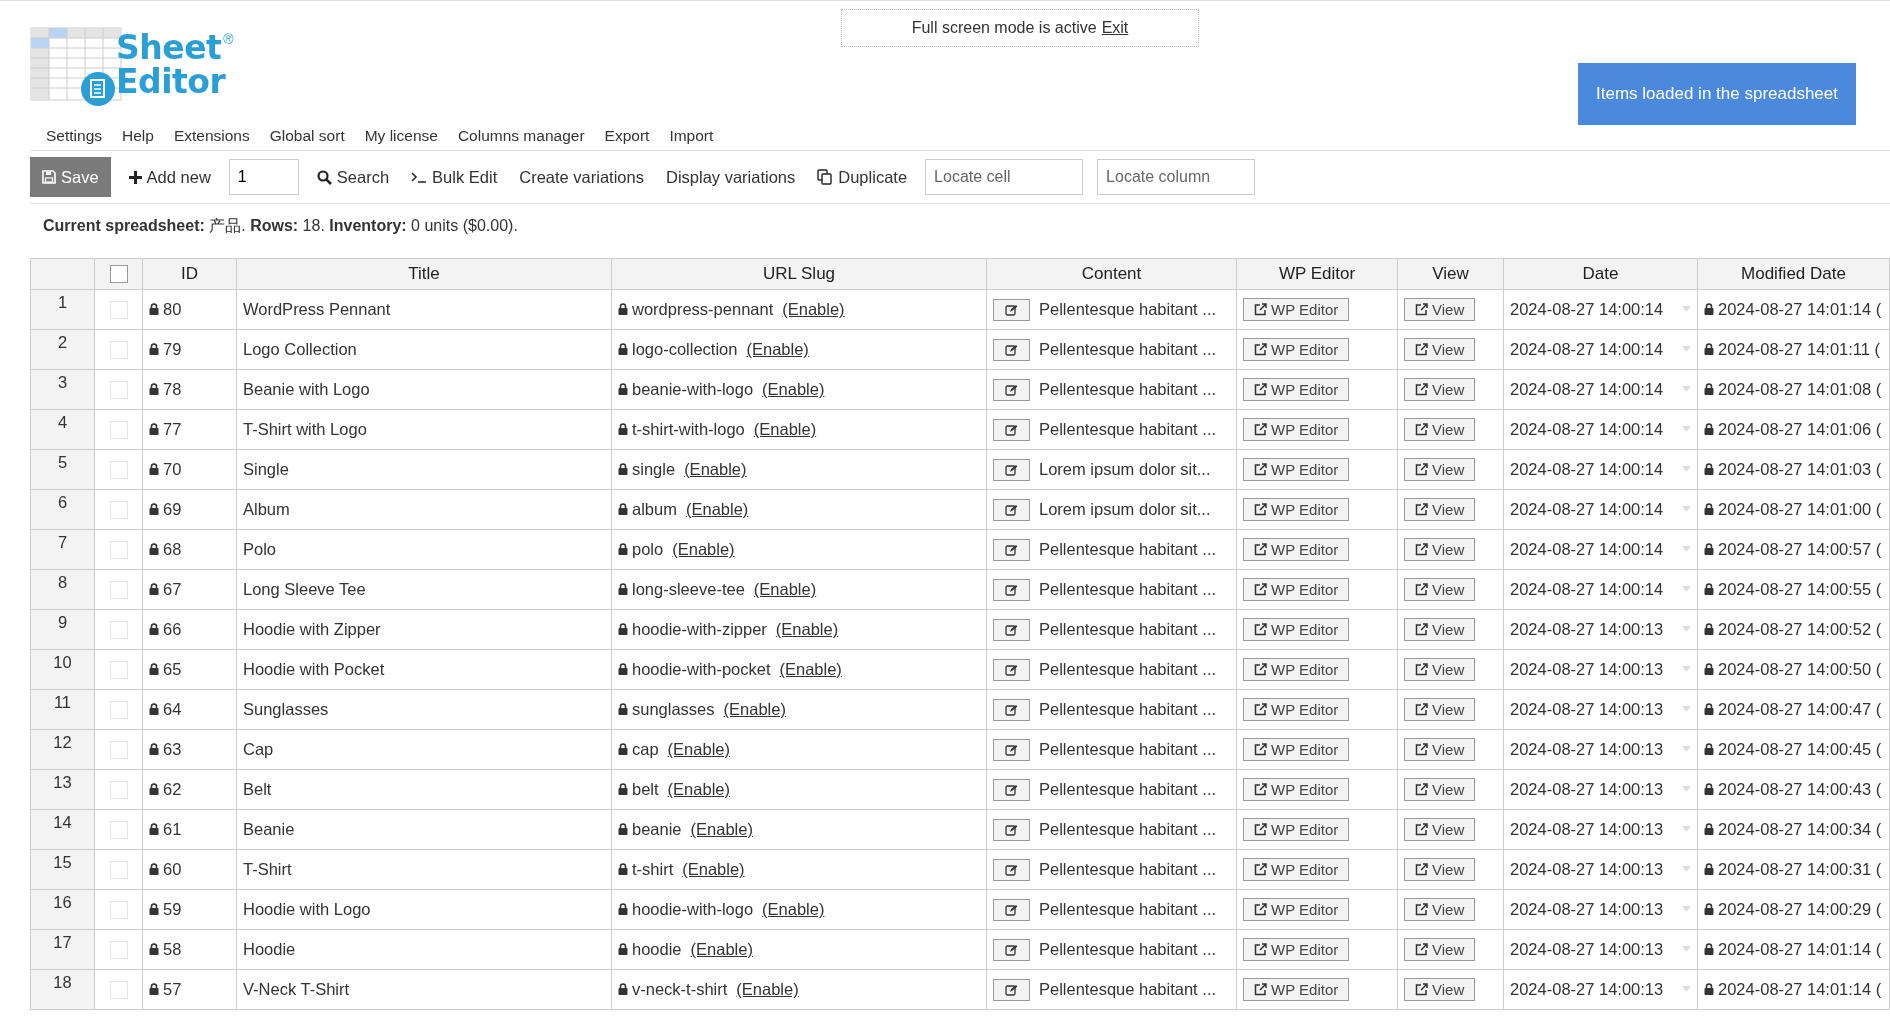 The height and width of the screenshot is (1034, 1890). What do you see at coordinates (424, 509) in the screenshot?
I see `title-cell: Album` at bounding box center [424, 509].